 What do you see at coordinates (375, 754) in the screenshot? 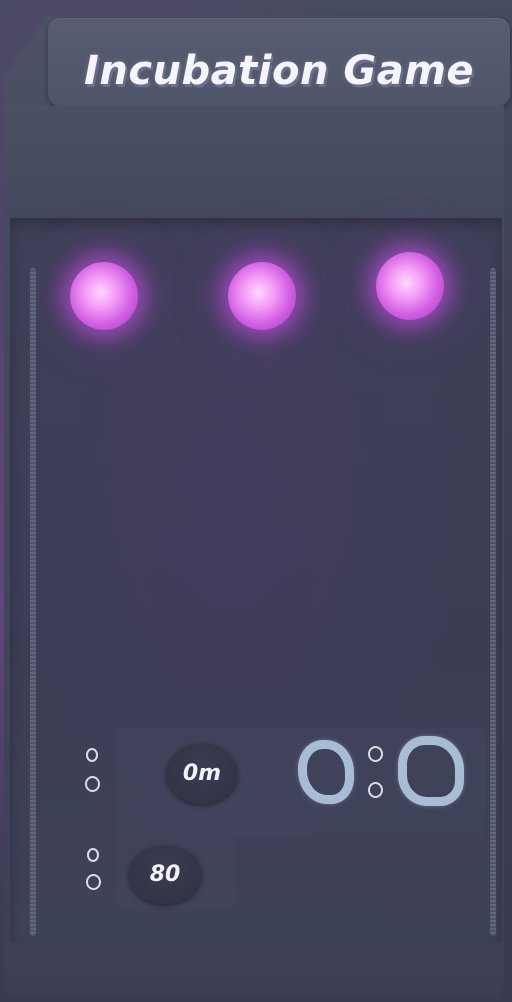
I see `ring-indicator-top` at bounding box center [375, 754].